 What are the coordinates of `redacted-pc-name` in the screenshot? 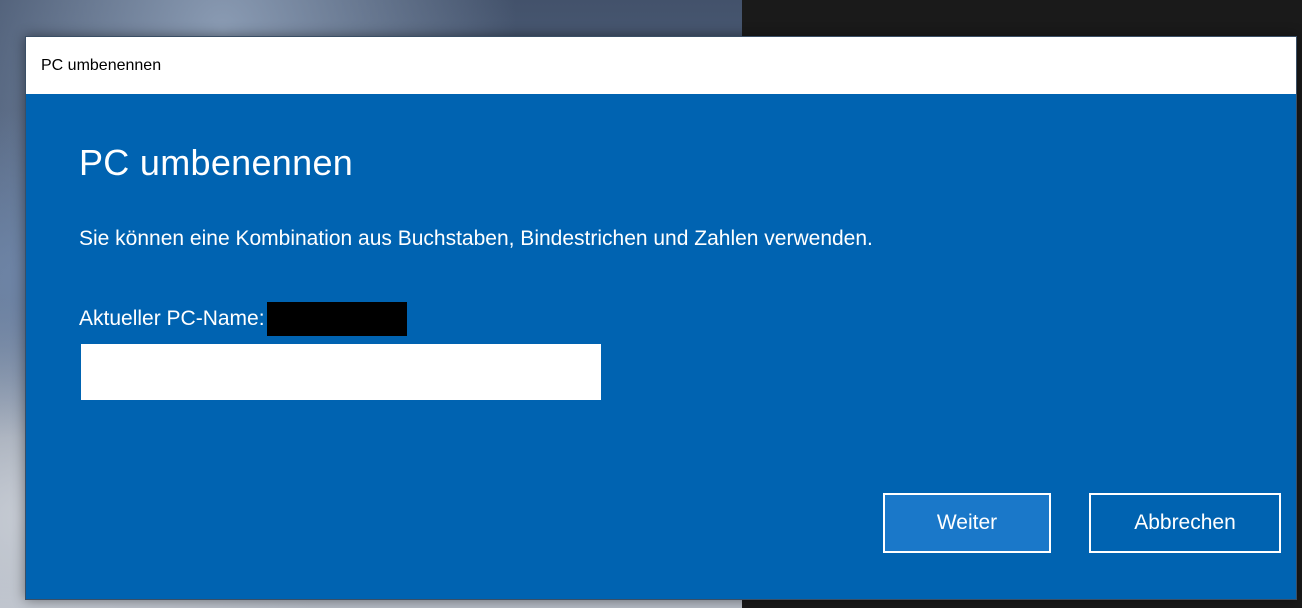 It's located at (336, 319).